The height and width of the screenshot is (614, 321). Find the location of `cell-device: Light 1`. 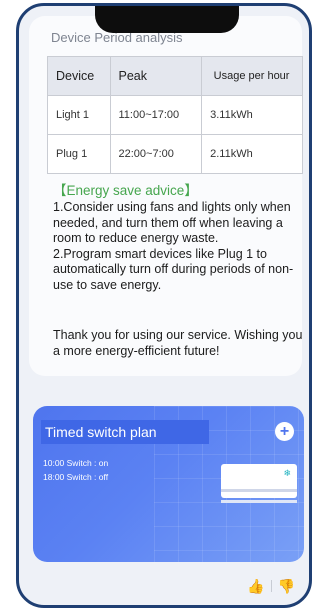

cell-device: Light 1 is located at coordinates (79, 115).